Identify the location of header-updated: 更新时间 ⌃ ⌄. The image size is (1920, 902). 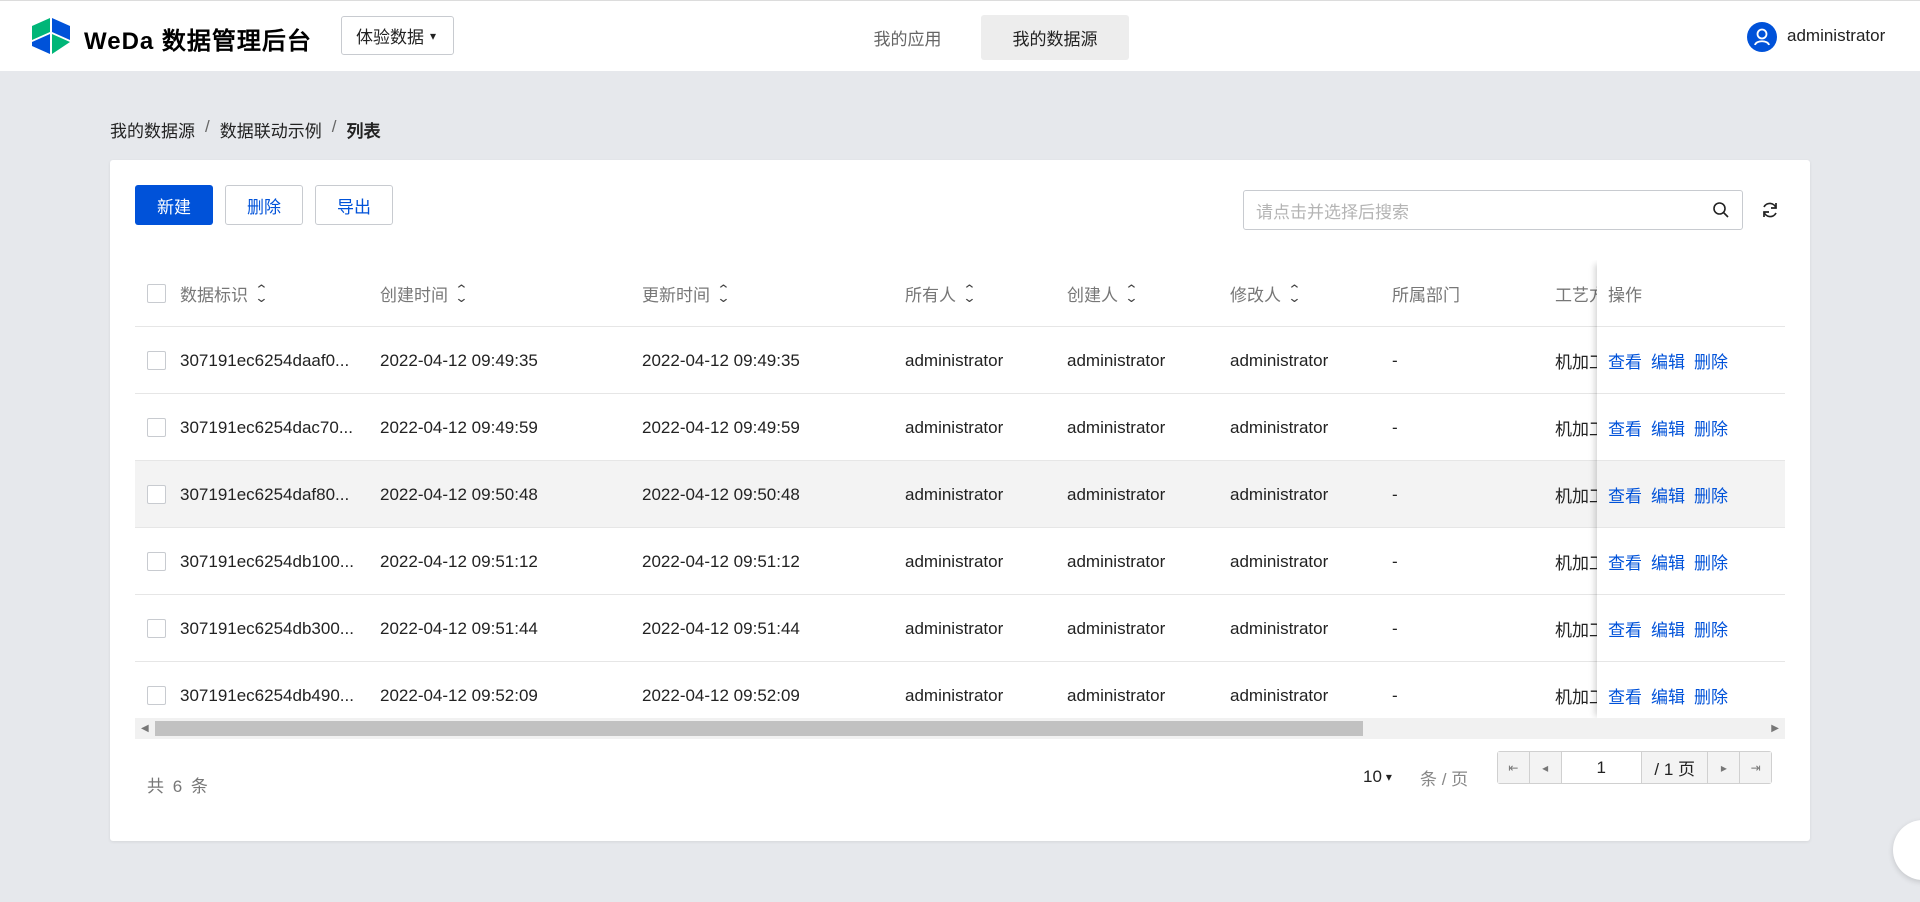
(686, 293).